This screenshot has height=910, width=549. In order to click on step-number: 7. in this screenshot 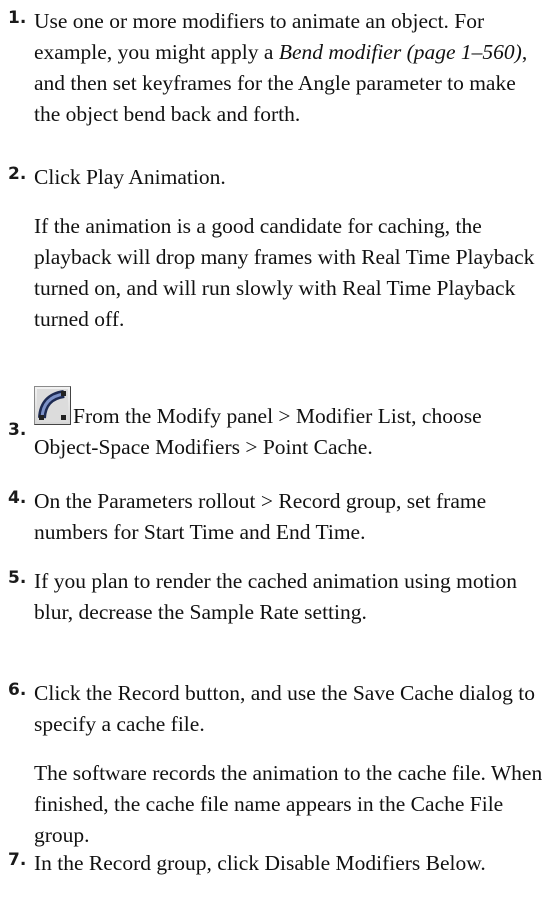, I will do `click(17, 860)`.